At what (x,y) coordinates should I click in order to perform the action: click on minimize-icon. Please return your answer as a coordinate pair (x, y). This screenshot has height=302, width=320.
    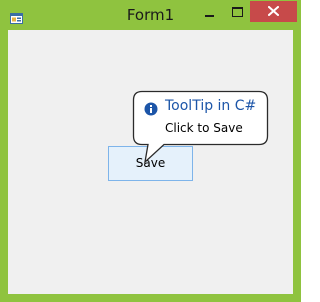
    Looking at the image, I should click on (209, 16).